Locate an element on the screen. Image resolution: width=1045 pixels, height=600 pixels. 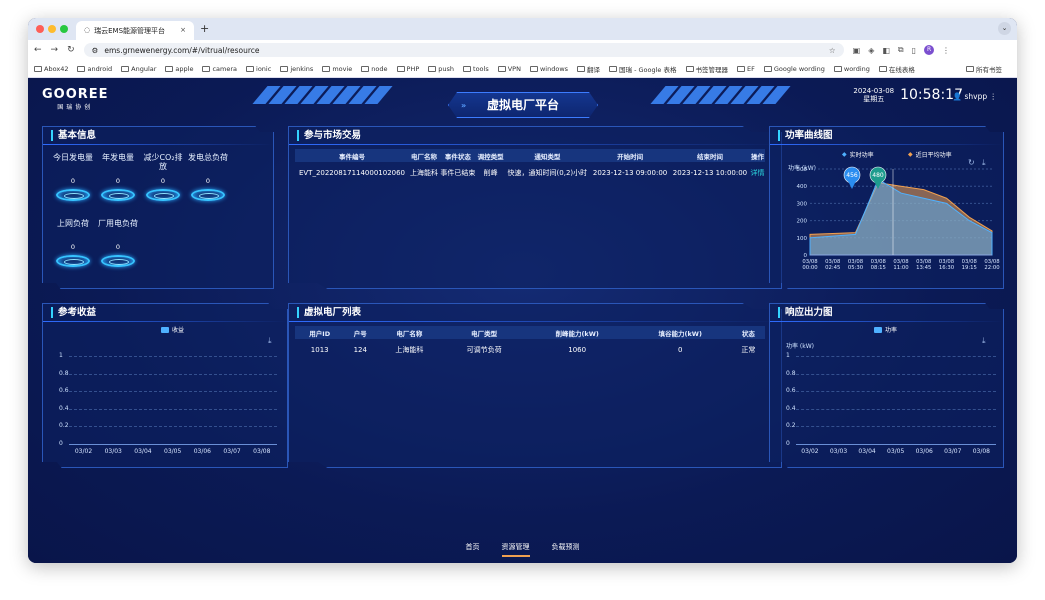
legend-income: 收益 is located at coordinates (172, 329).